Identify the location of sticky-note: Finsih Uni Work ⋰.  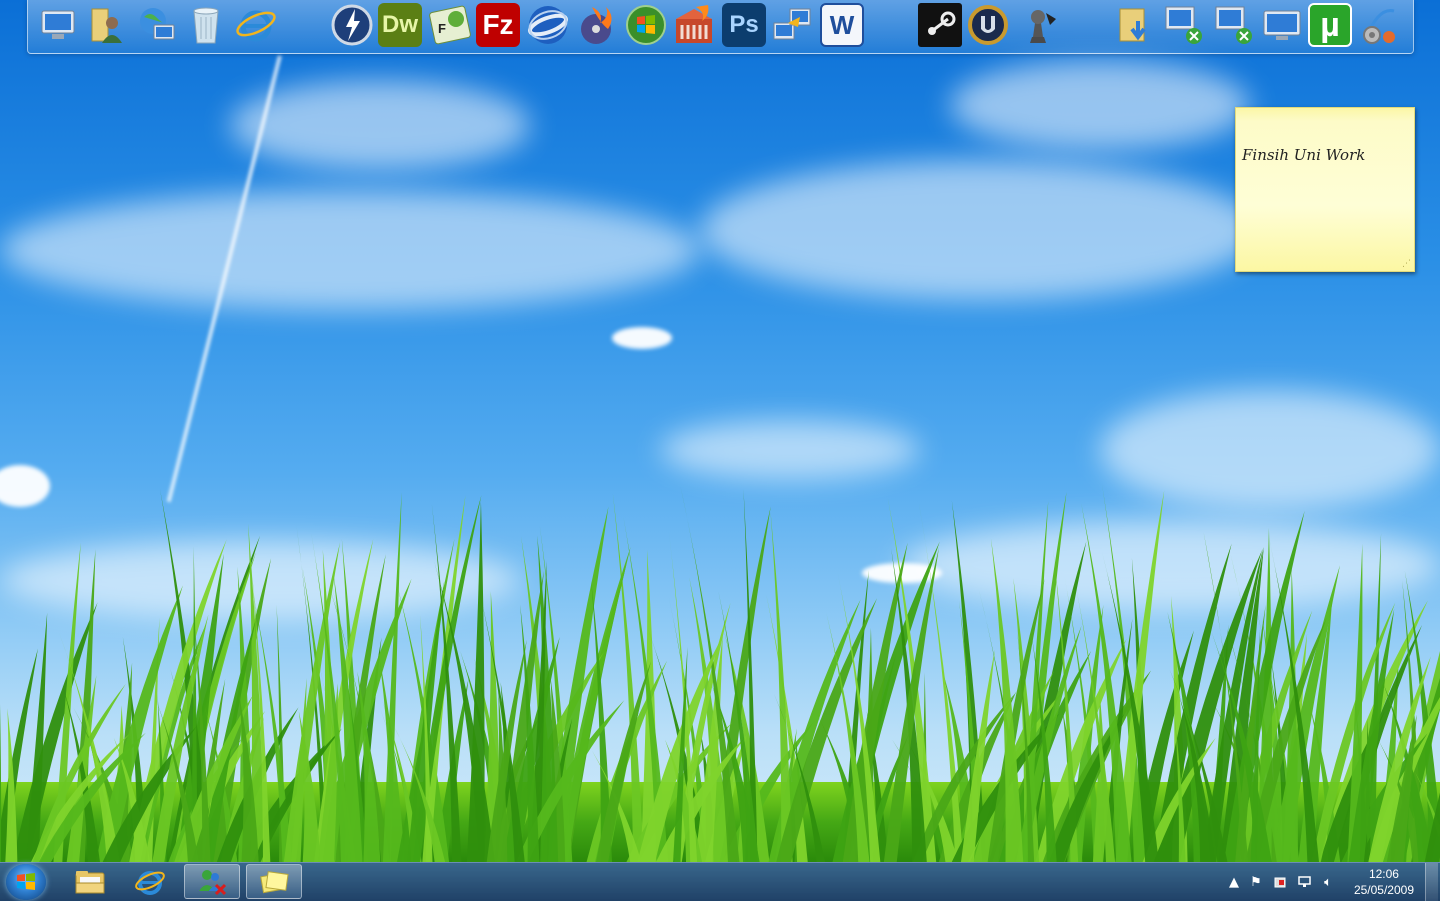
(1325, 189).